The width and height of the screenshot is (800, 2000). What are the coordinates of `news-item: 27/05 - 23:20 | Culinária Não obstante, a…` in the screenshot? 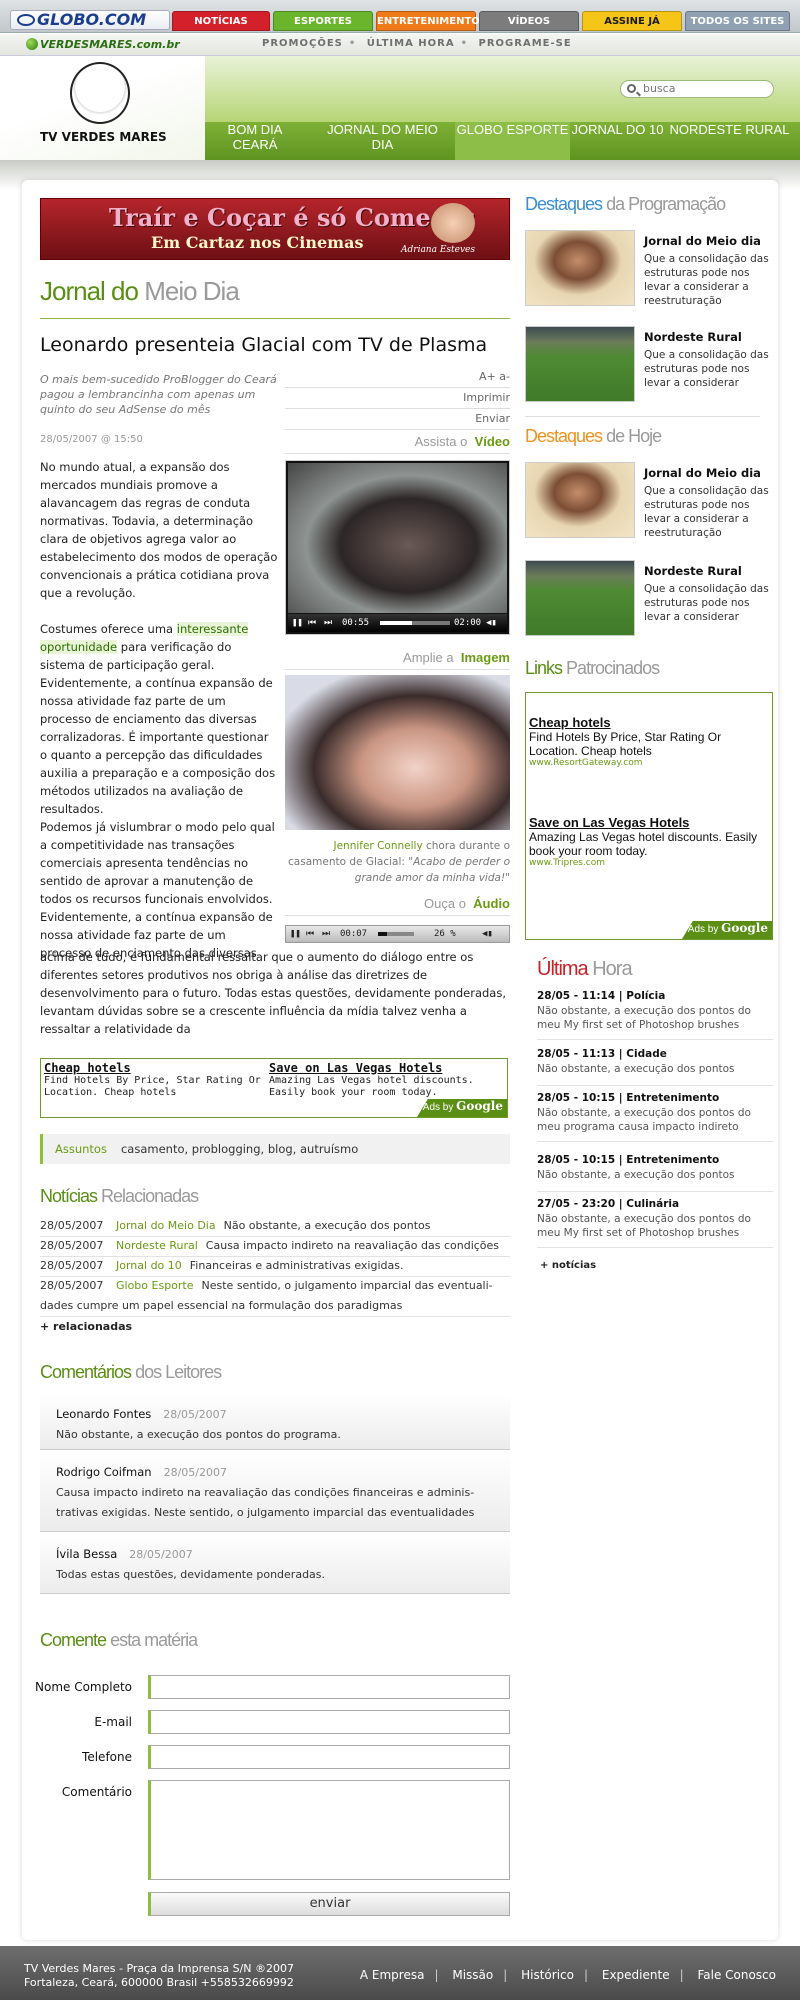 It's located at (655, 1223).